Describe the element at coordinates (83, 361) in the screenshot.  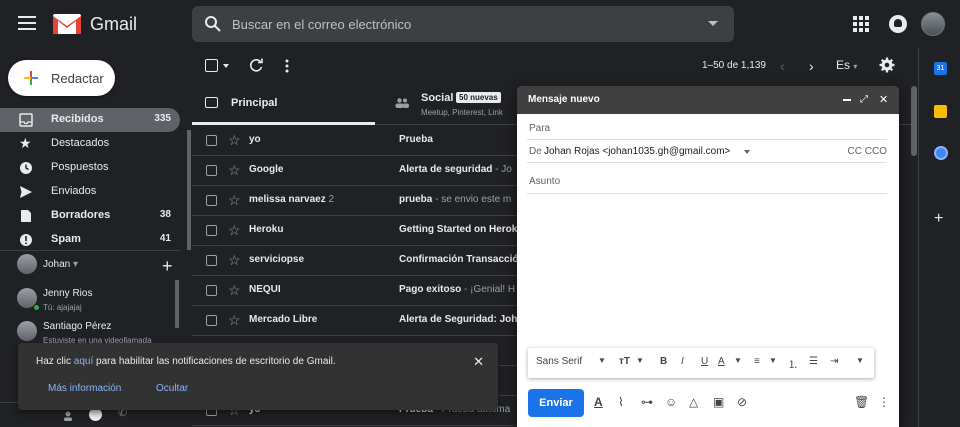
I see `enable-notifications-link: aquí` at that location.